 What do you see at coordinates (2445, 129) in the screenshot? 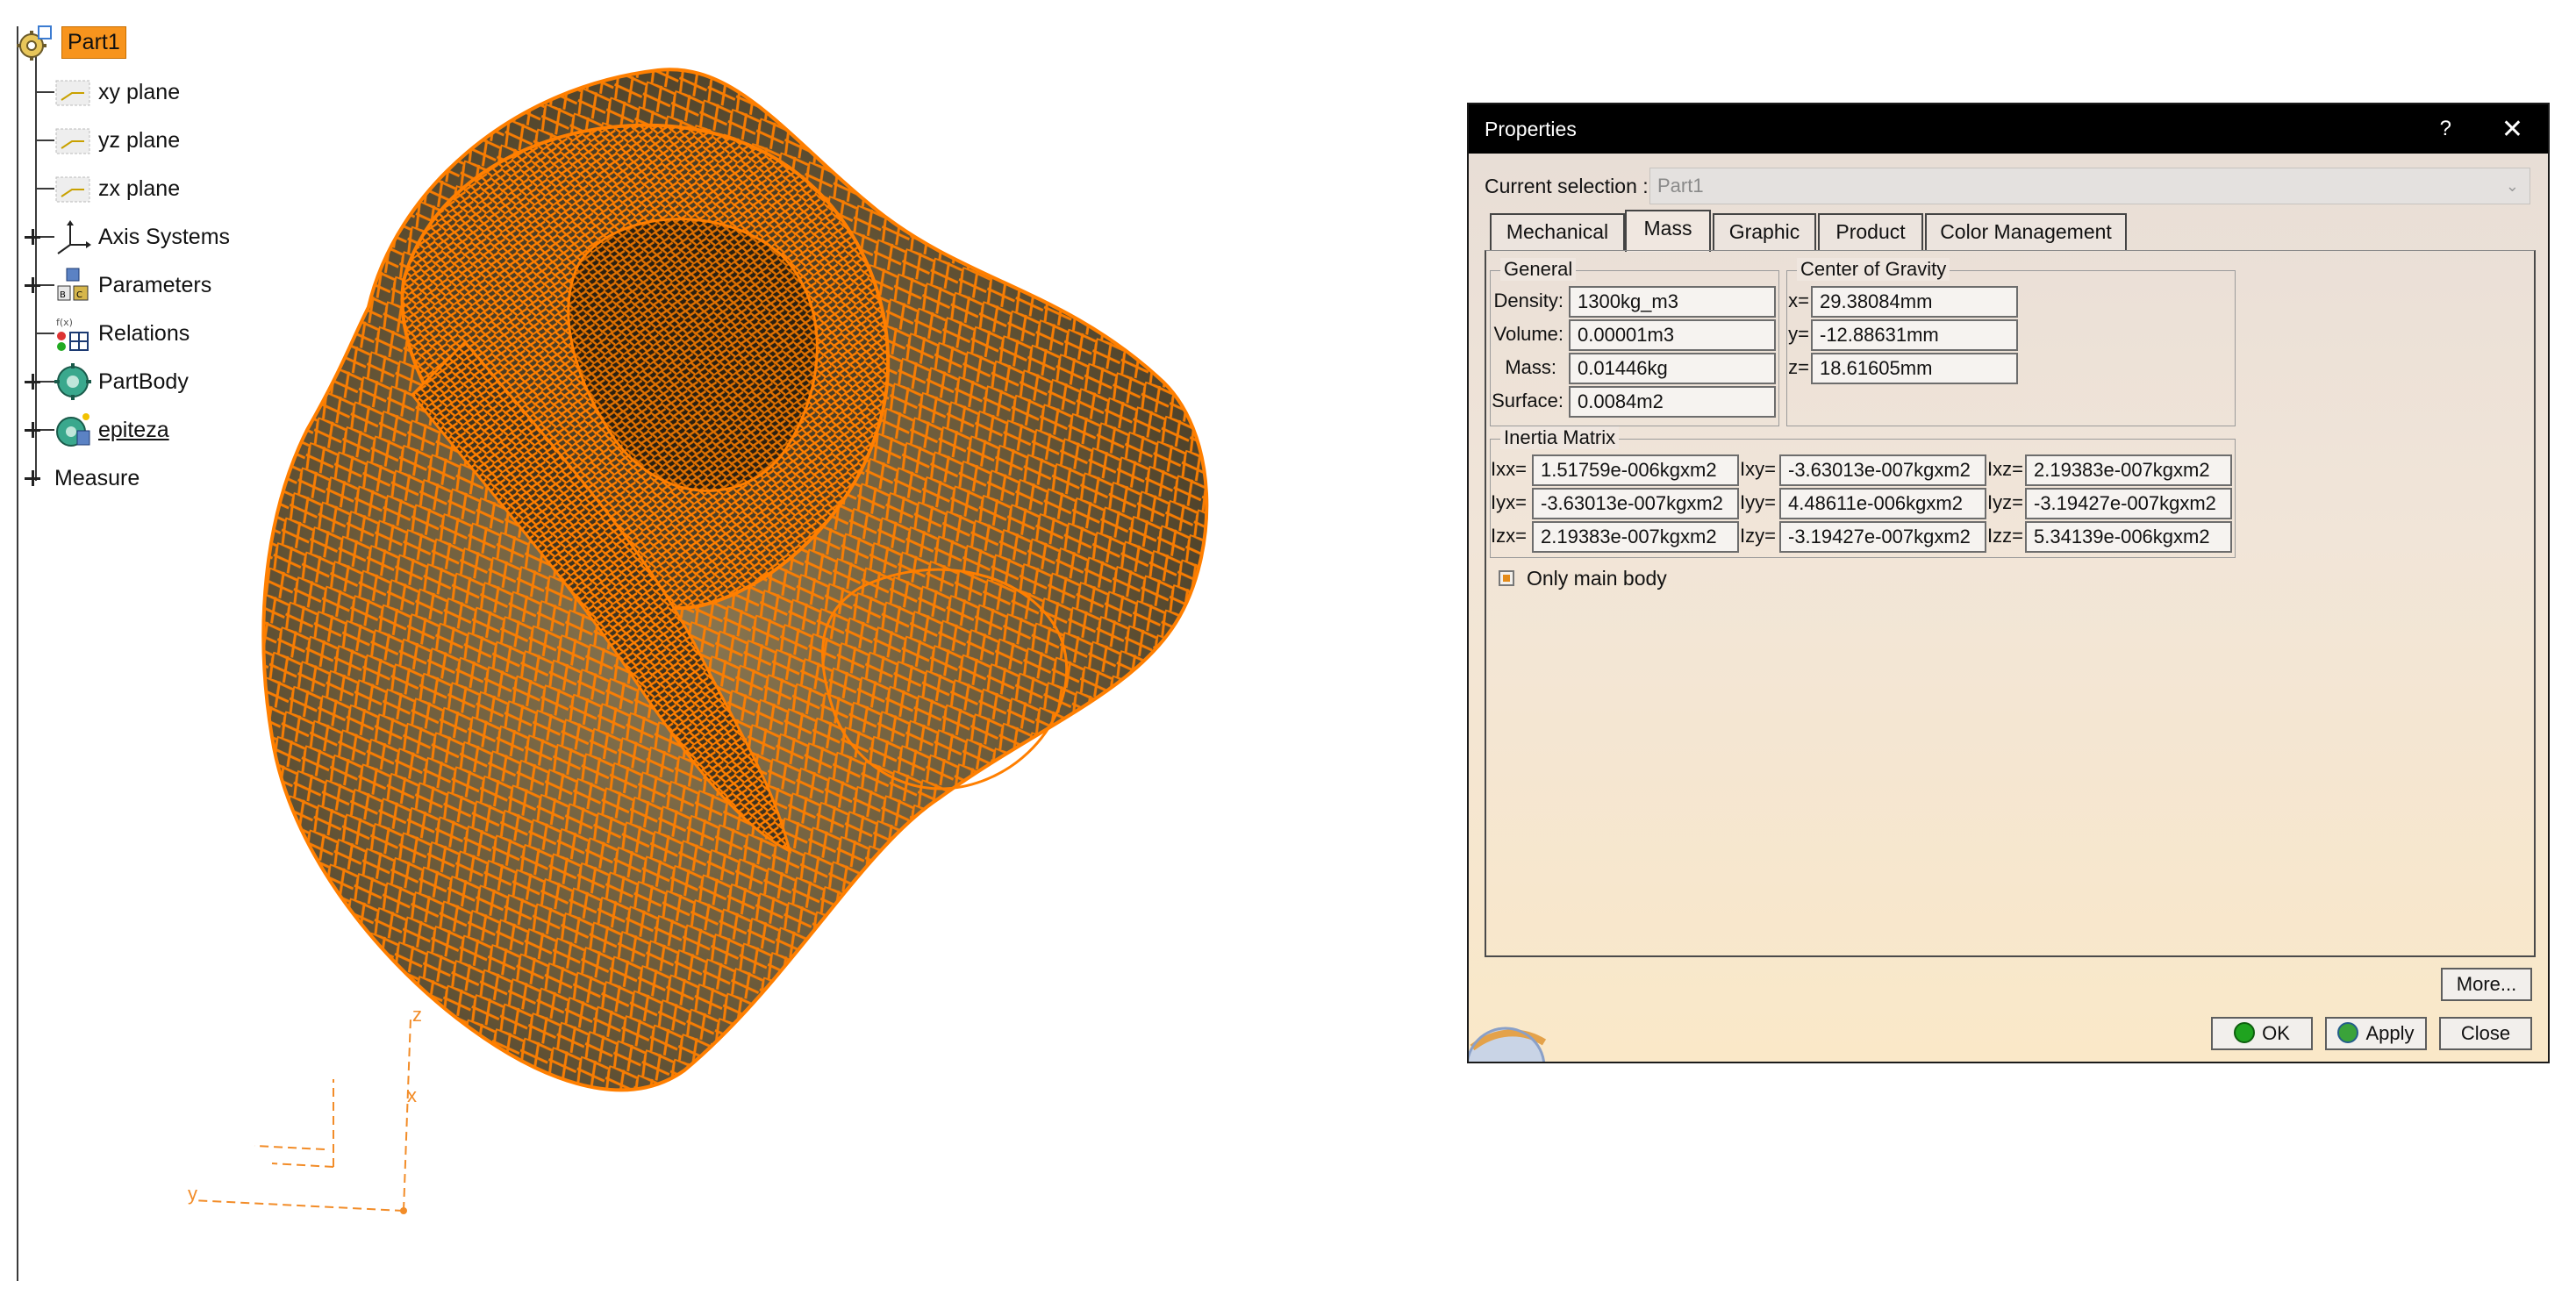
I see `help-icon: ?` at bounding box center [2445, 129].